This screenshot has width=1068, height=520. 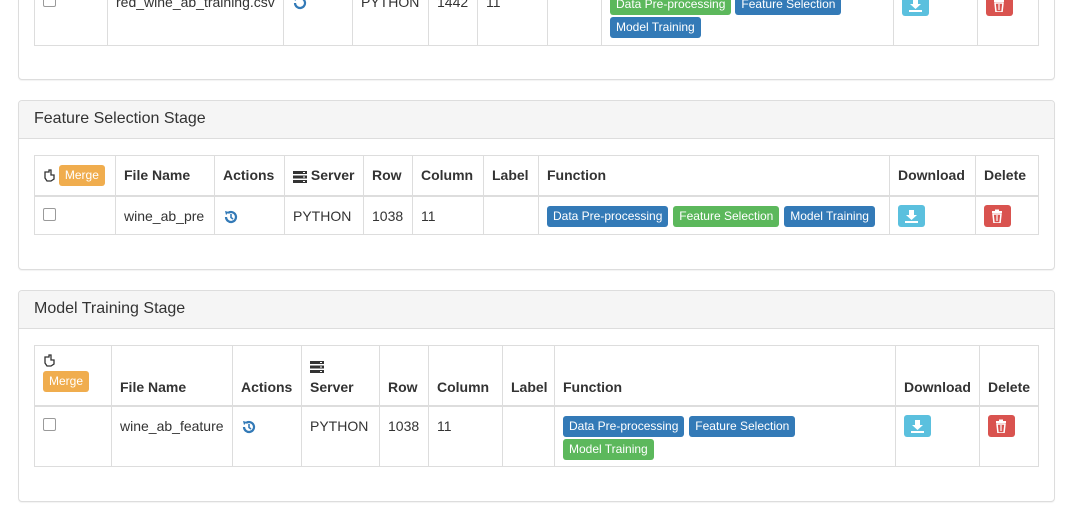 What do you see at coordinates (195, 23) in the screenshot?
I see `file-name-cell: red_wine_ab_training.csv` at bounding box center [195, 23].